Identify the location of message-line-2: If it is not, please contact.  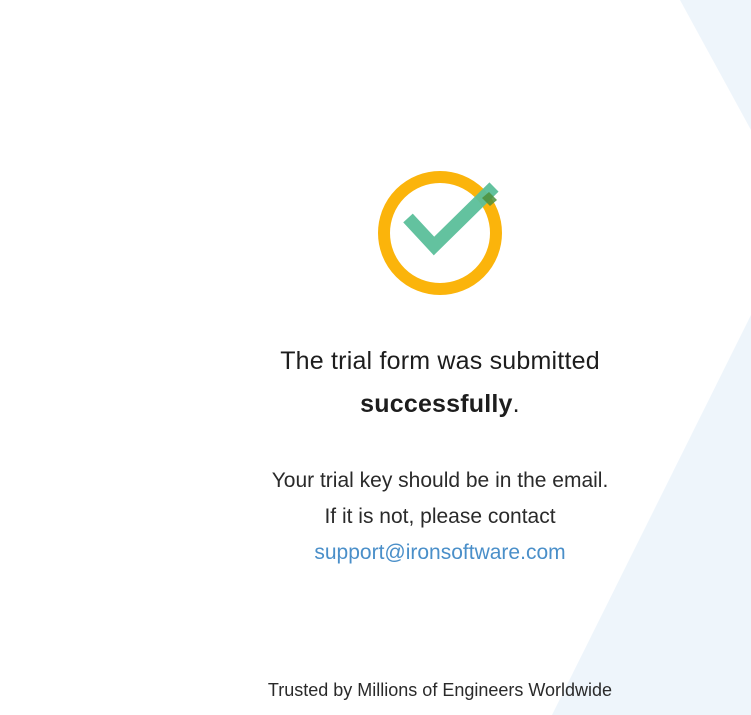
(440, 516).